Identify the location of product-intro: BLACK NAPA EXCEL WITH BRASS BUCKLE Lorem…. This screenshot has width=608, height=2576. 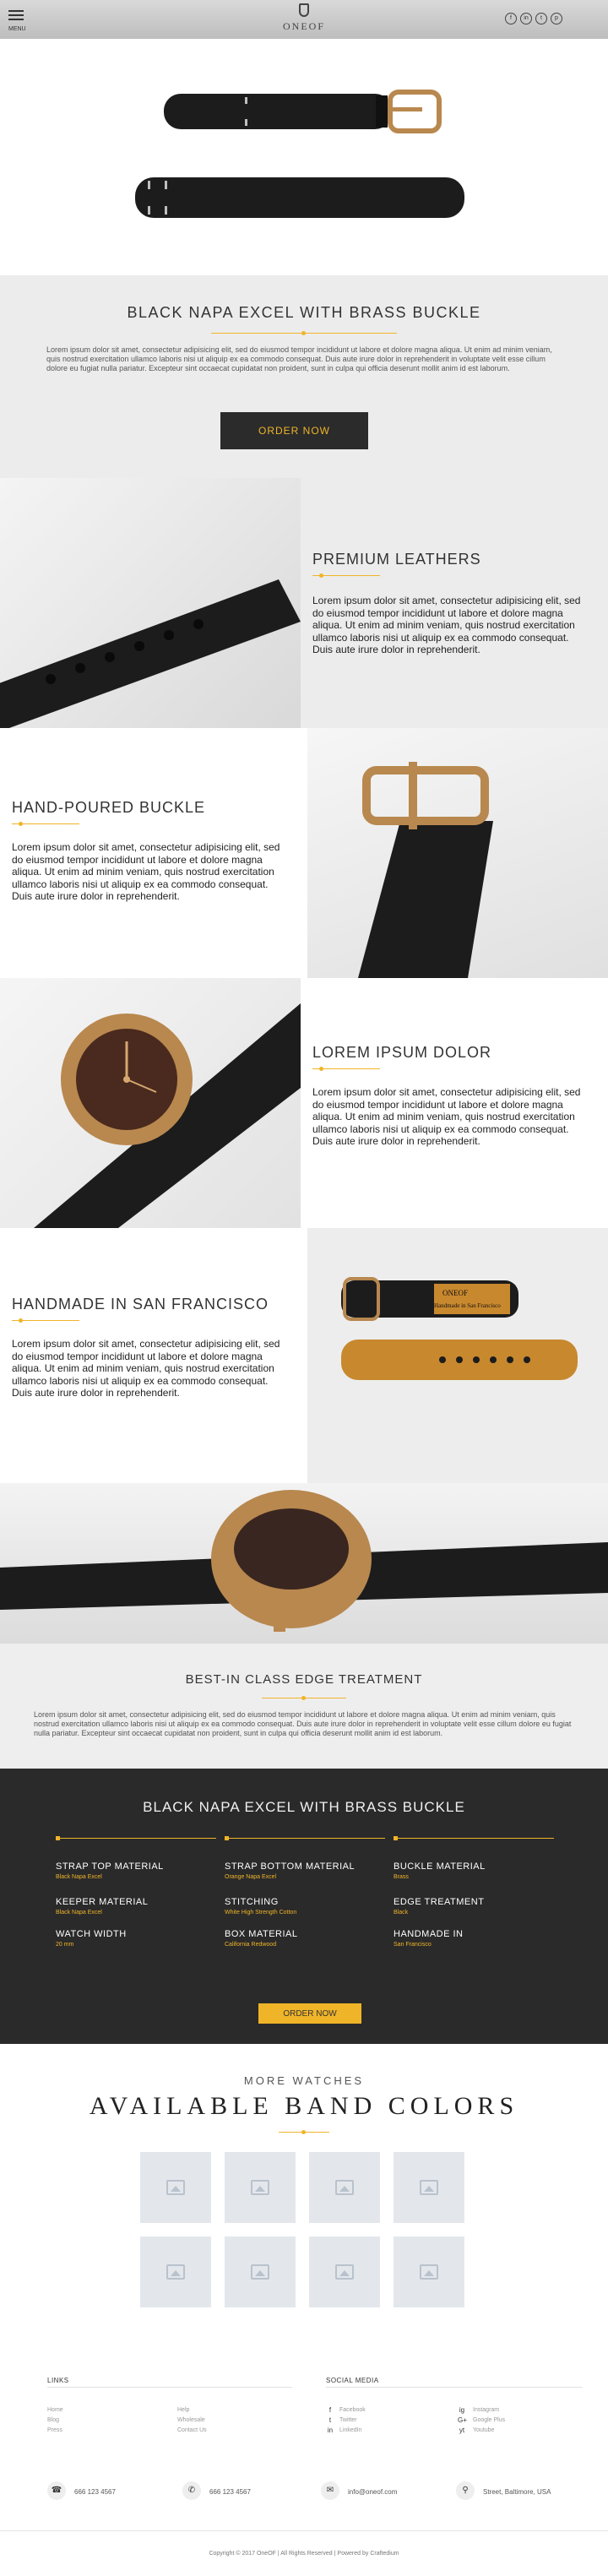
(304, 376).